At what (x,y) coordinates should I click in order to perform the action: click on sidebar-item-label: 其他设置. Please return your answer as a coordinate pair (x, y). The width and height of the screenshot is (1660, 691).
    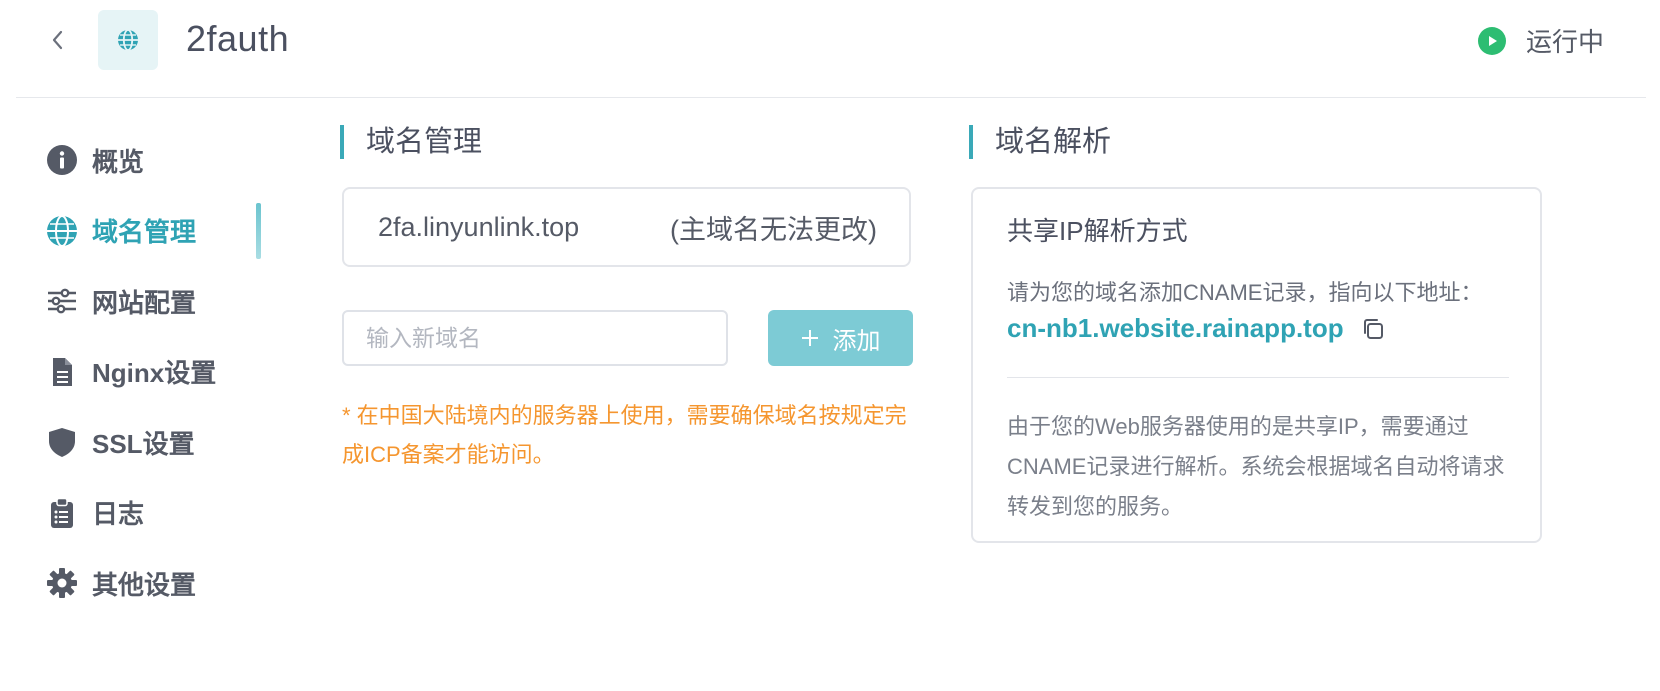
    Looking at the image, I should click on (144, 584).